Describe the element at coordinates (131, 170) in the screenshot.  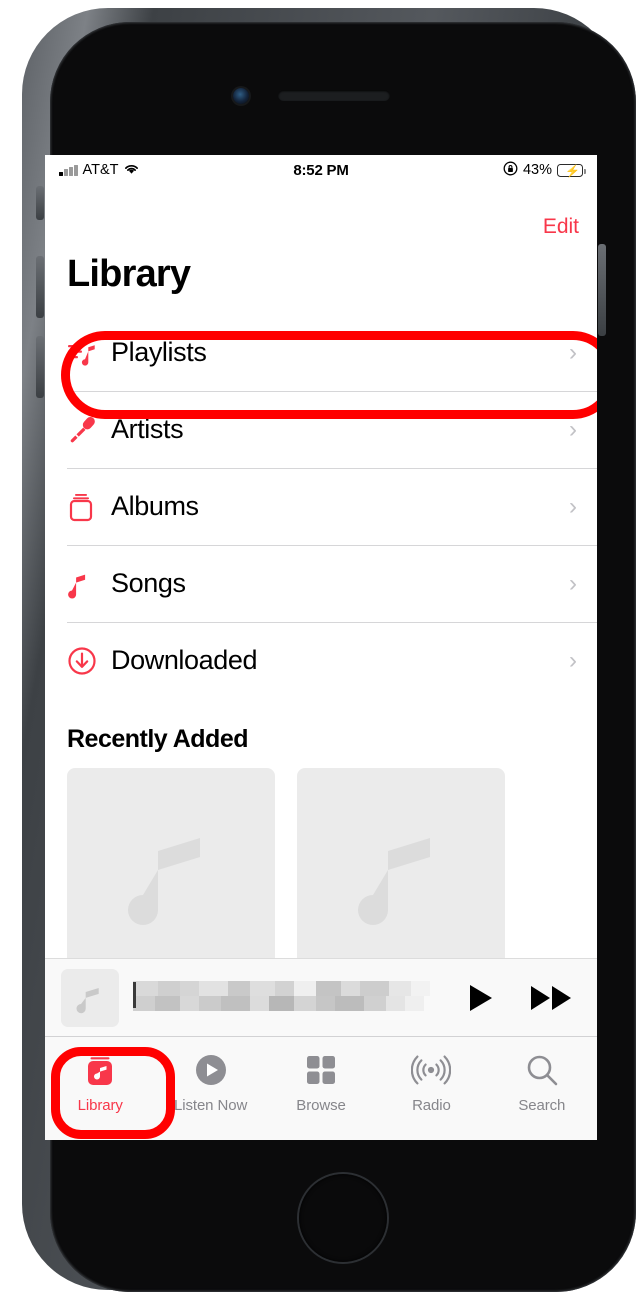
I see `wifi-icon` at that location.